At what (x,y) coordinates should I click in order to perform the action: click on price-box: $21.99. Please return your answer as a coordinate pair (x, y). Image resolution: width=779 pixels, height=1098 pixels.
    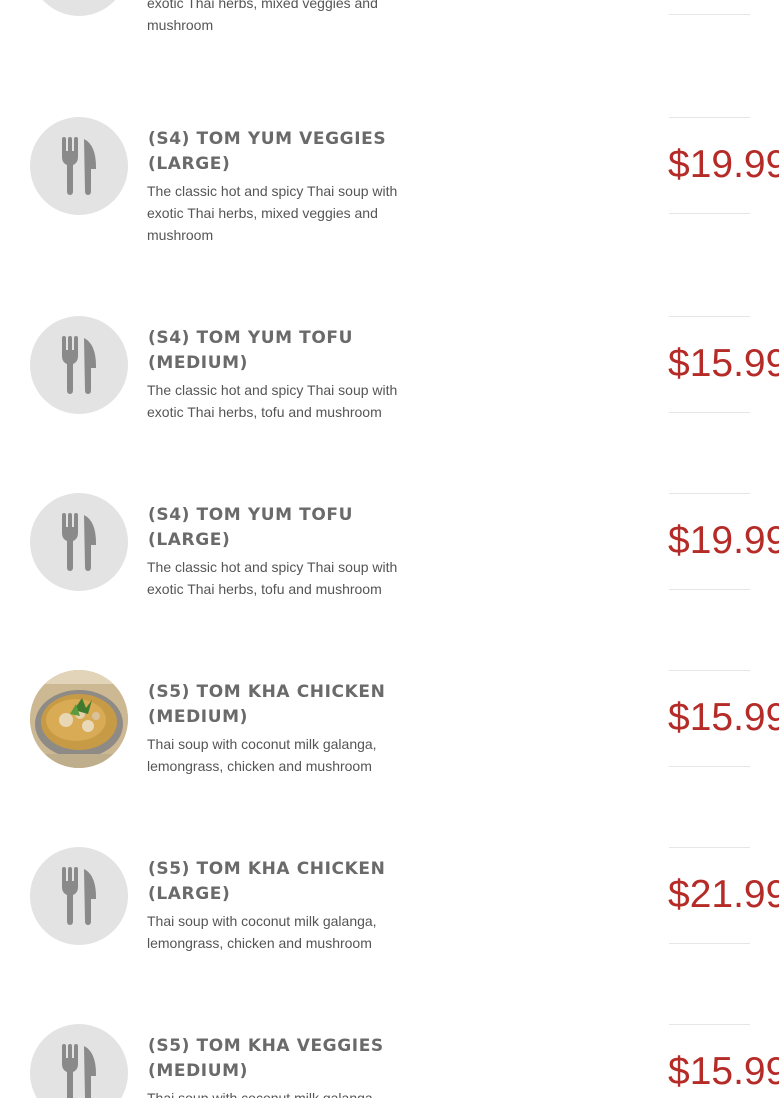
    Looking at the image, I should click on (723, 895).